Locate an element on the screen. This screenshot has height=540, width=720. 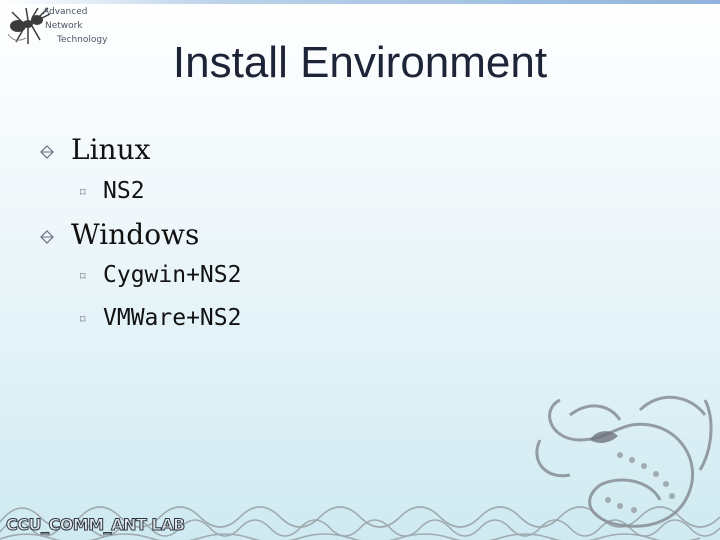
sub-bullet-label: NS2 is located at coordinates (124, 191).